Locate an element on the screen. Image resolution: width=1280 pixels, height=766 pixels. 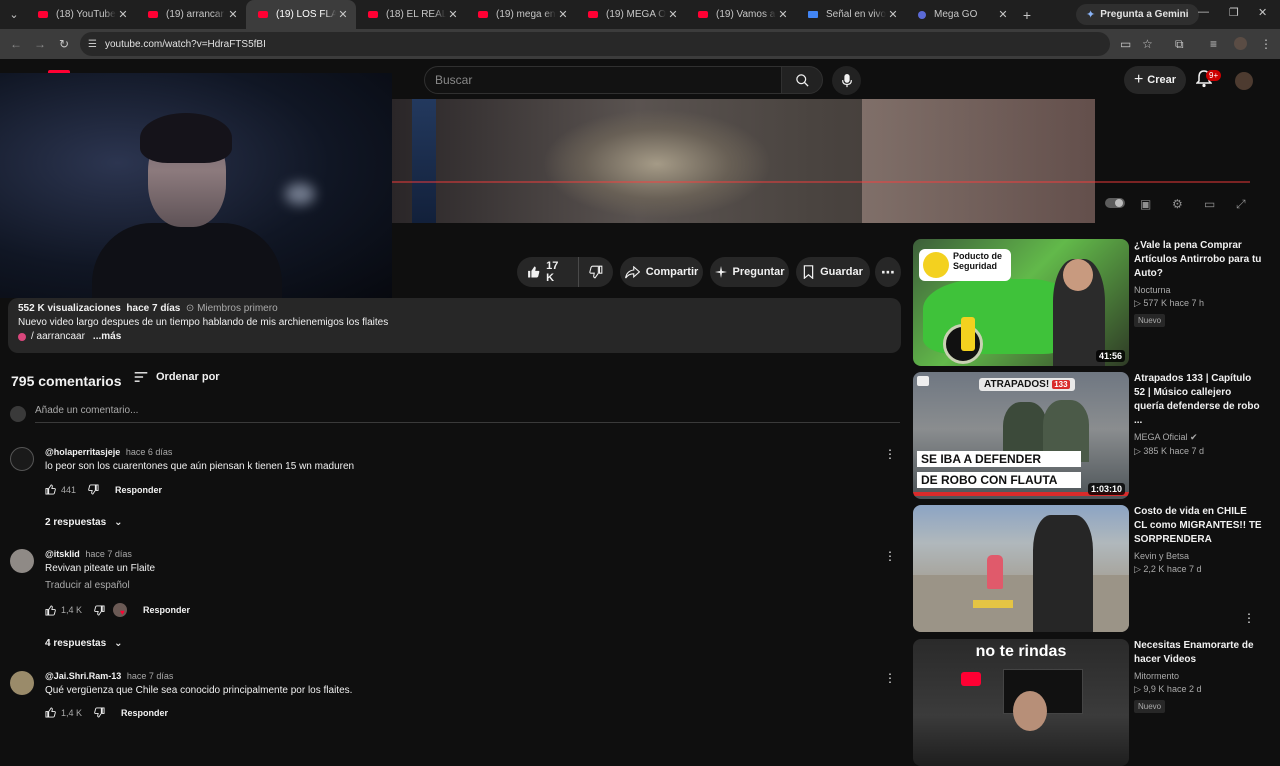
show-more-link: ...más is located at coordinates (107, 336).